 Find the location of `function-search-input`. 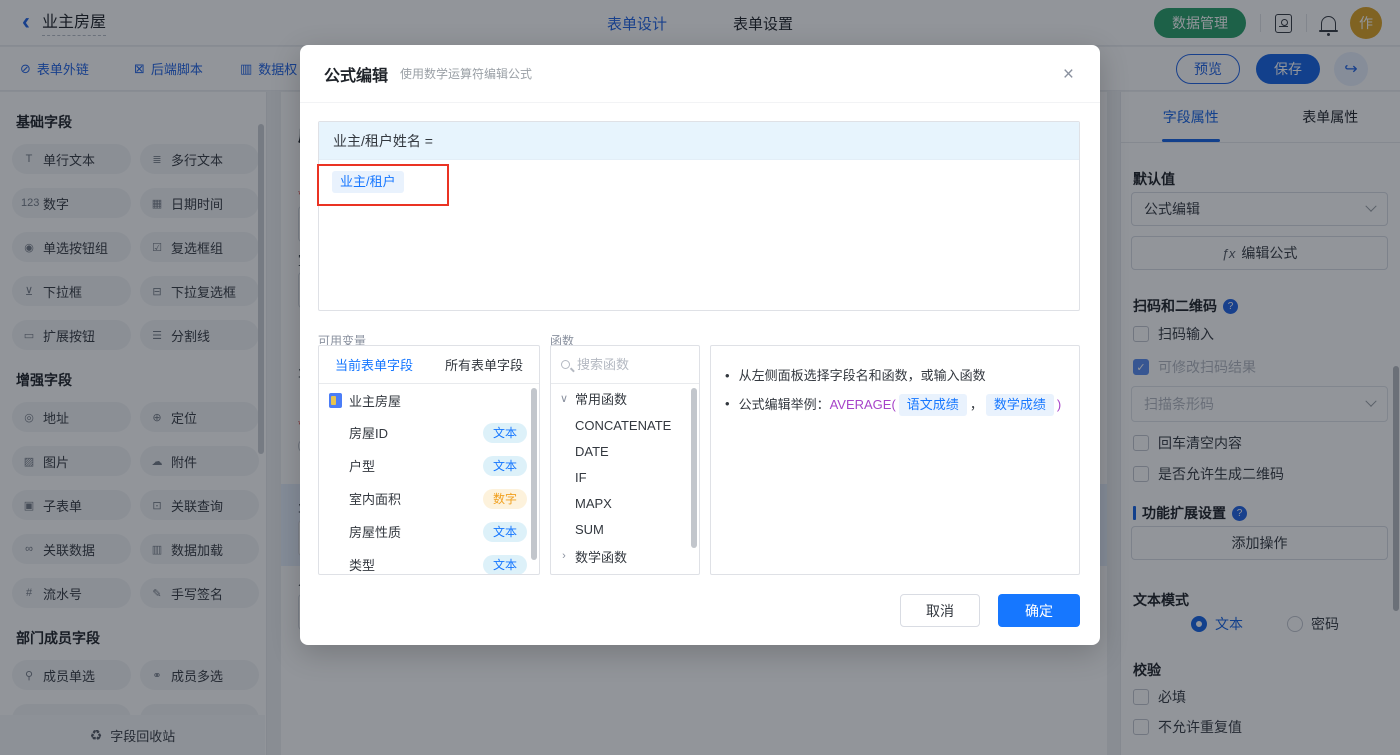

function-search-input is located at coordinates (627, 364).